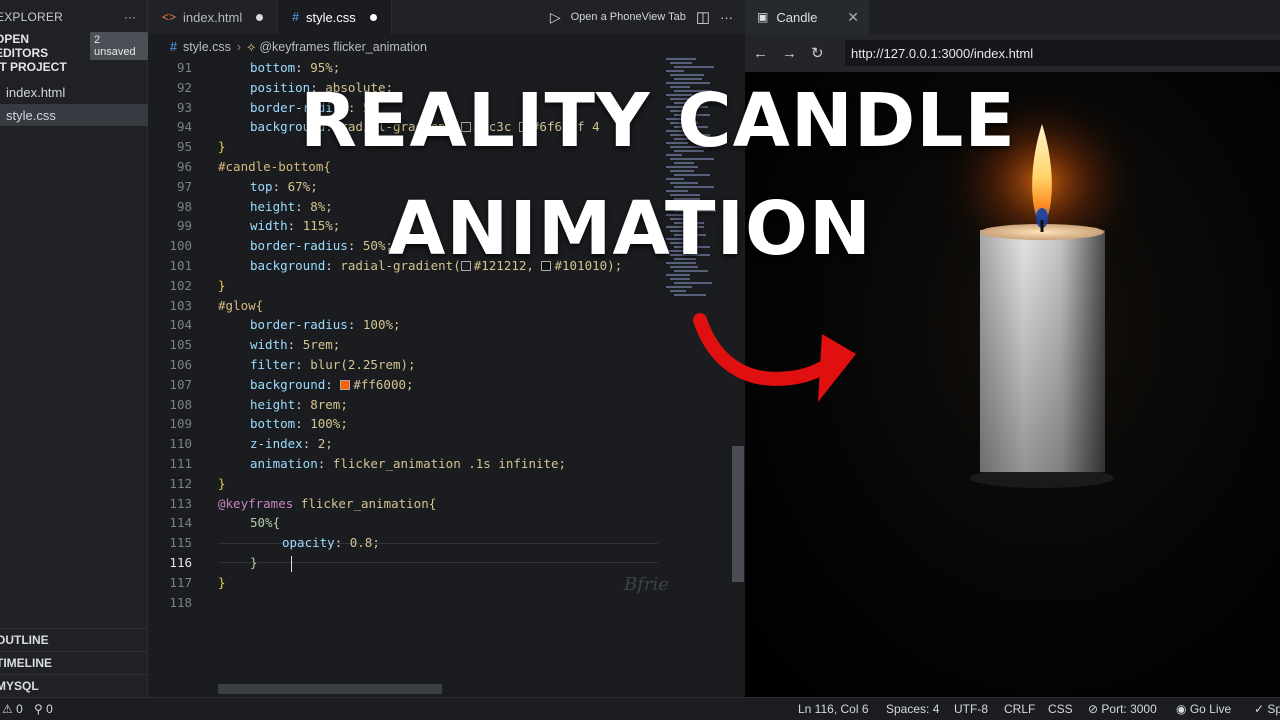 Image resolution: width=1280 pixels, height=720 pixels. Describe the element at coordinates (555, 17) in the screenshot. I see `play-icon: ▷` at that location.